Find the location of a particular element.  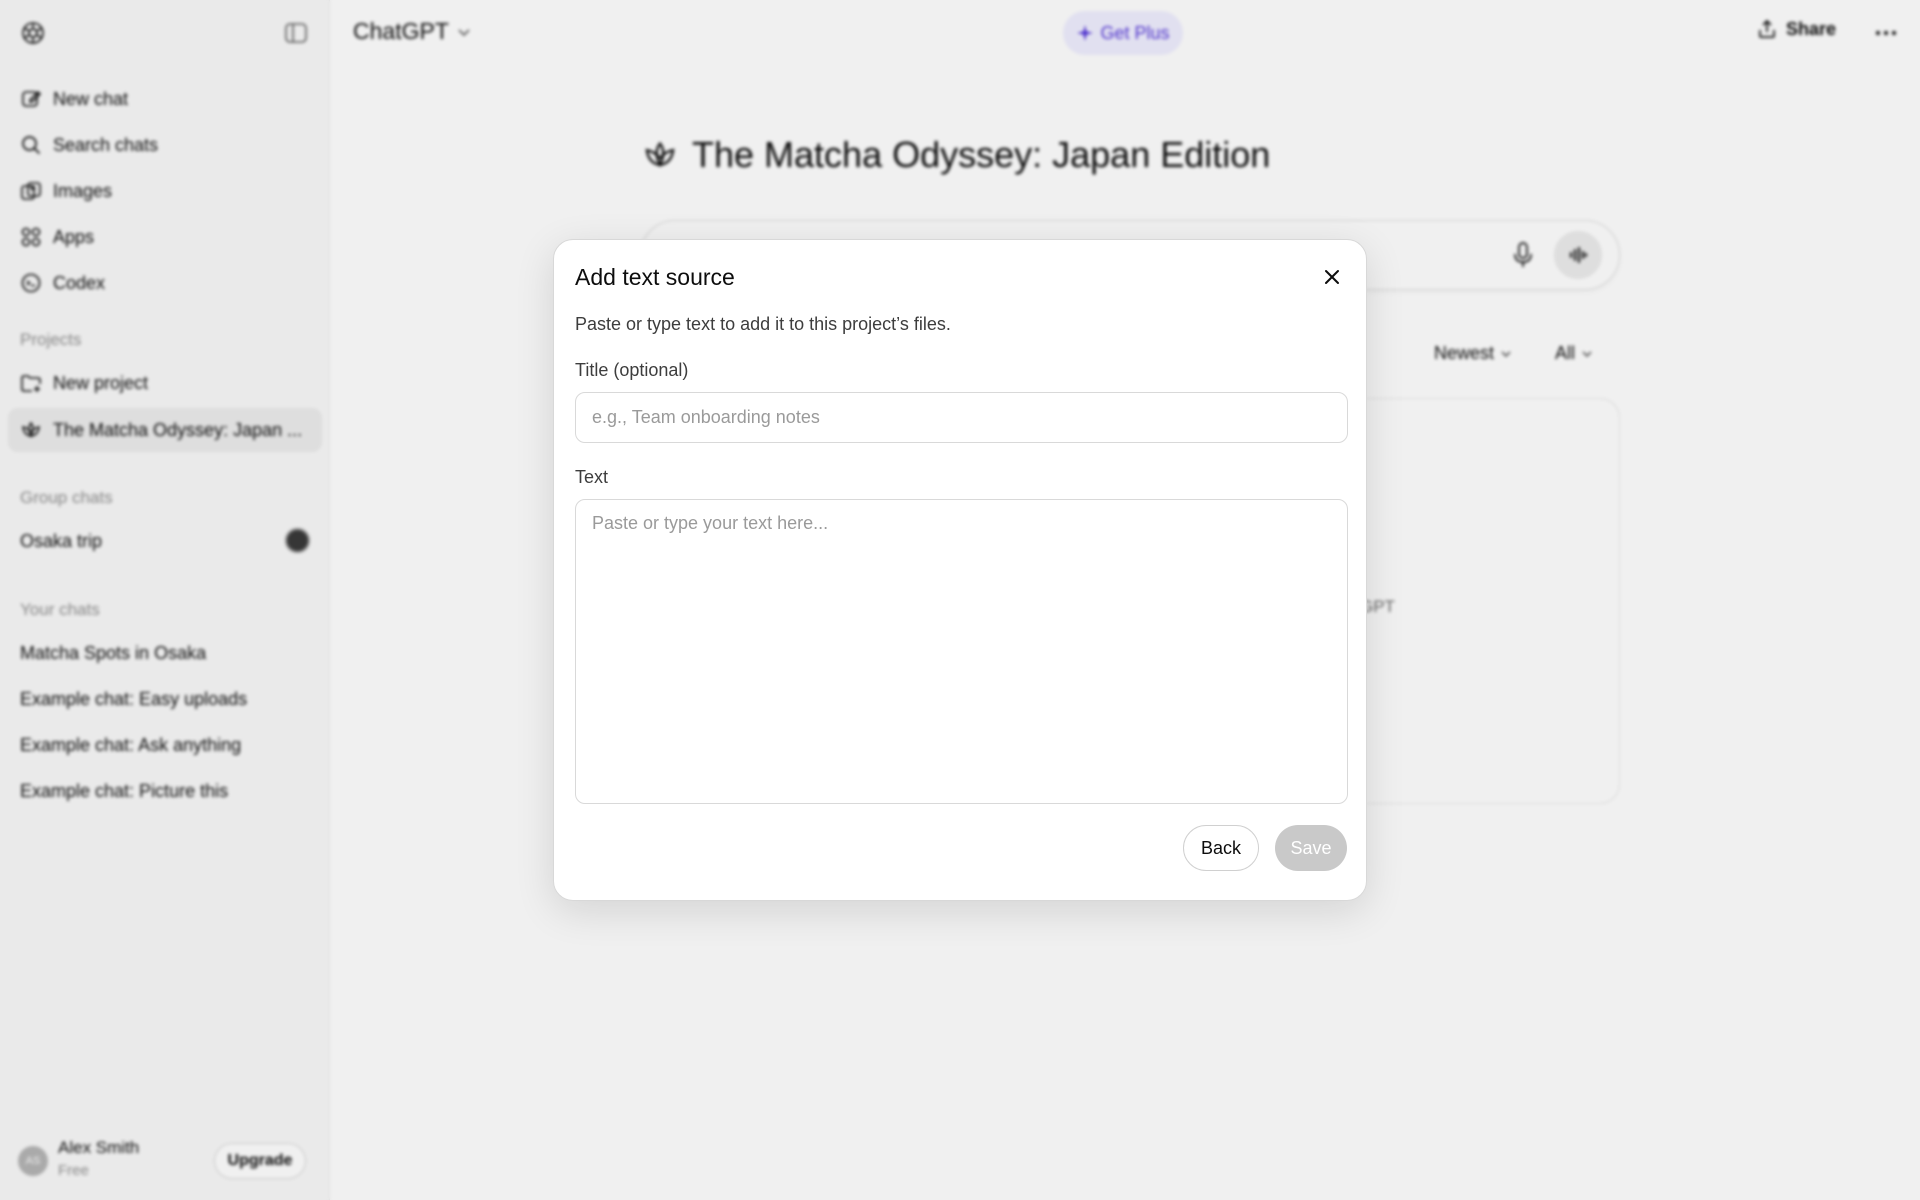

text-field-label: Text is located at coordinates (592, 477).